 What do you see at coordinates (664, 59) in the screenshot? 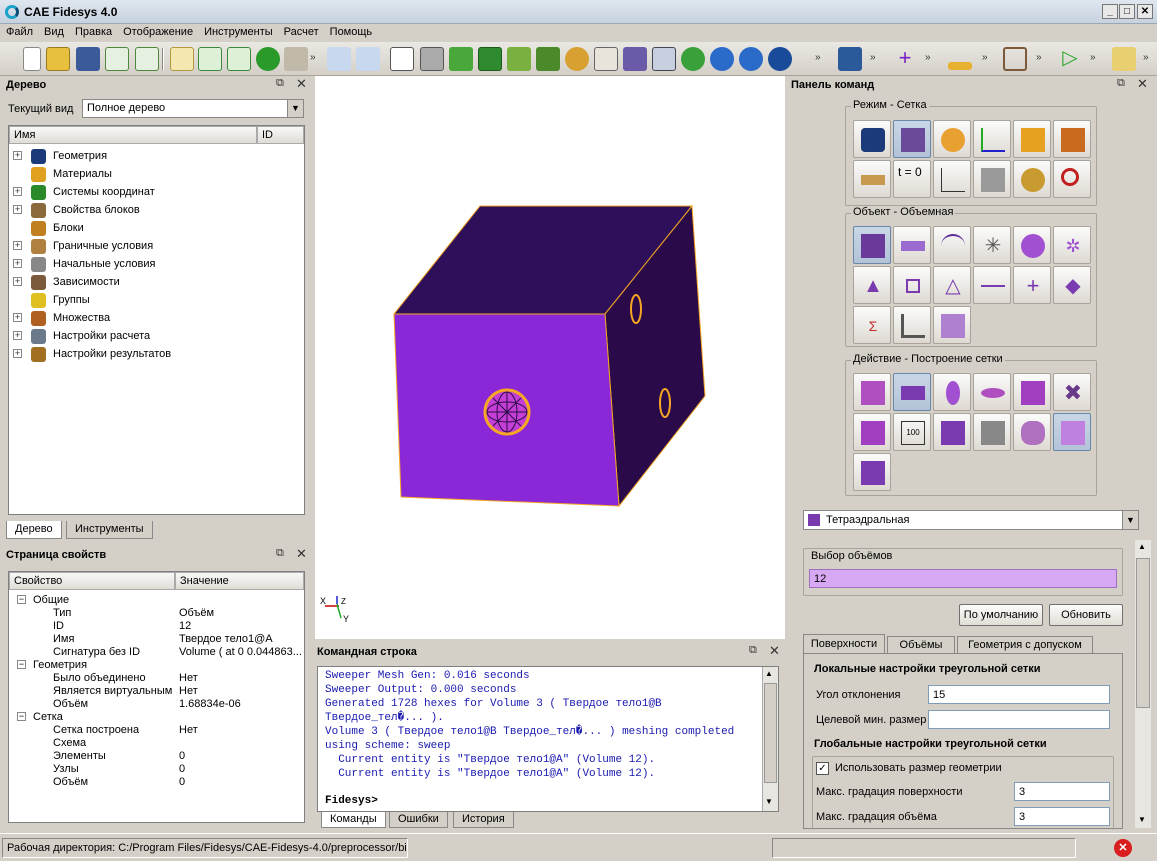
I see `view-panels-icon` at bounding box center [664, 59].